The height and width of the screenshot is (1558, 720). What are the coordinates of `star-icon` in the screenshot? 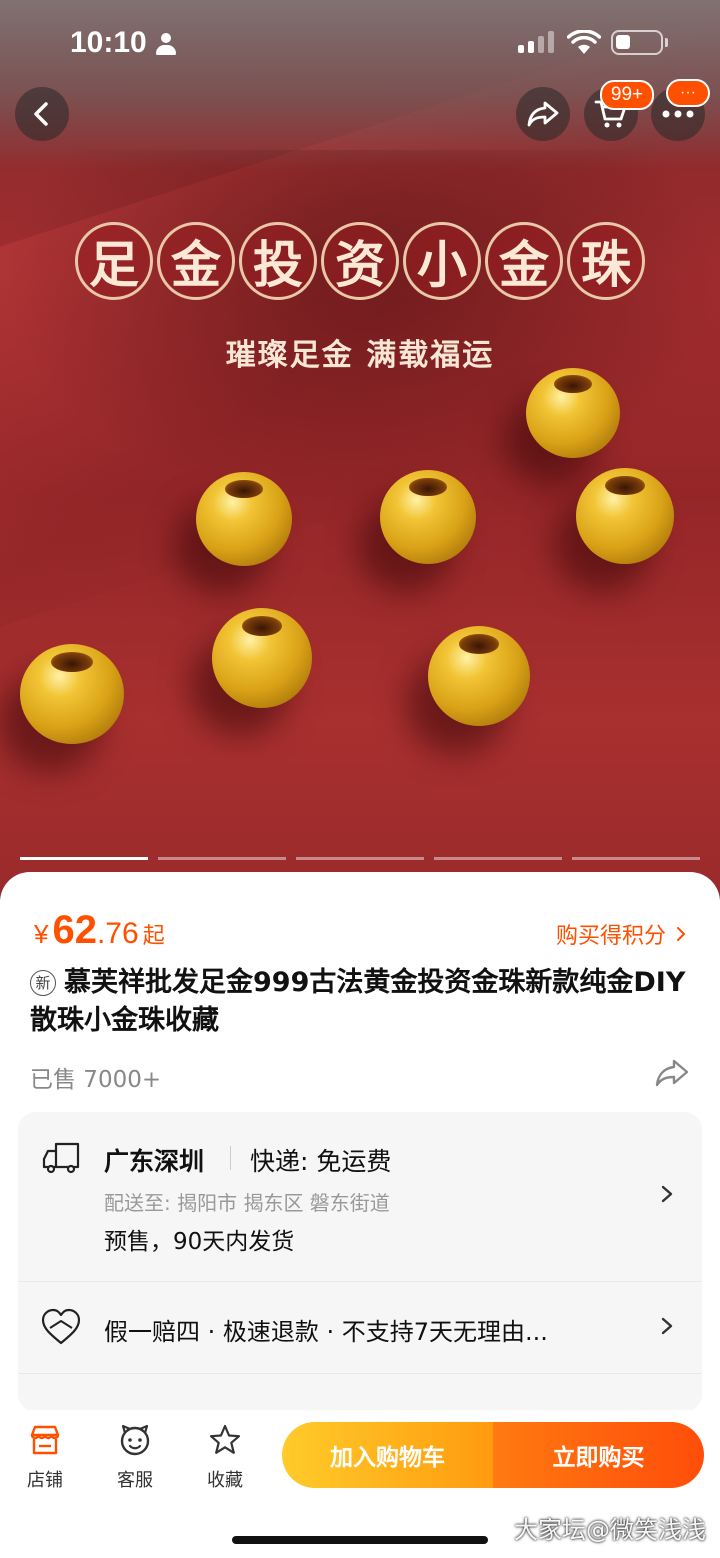 It's located at (225, 1439).